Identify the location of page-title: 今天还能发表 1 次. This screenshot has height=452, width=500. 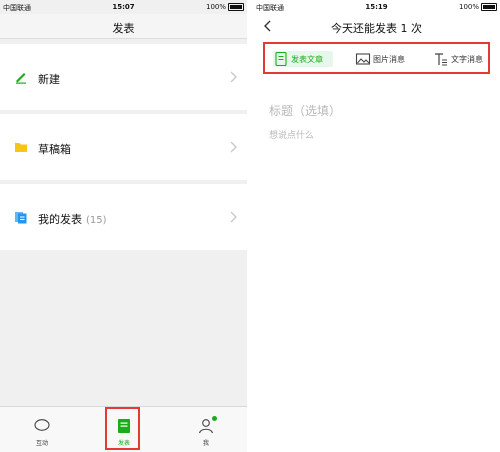
(376, 28).